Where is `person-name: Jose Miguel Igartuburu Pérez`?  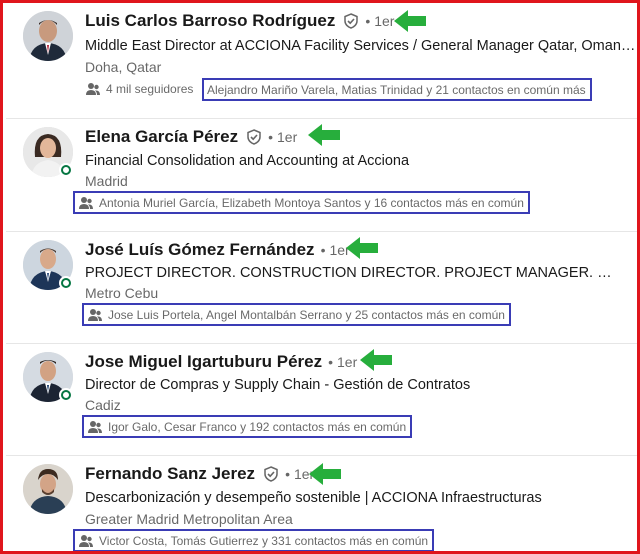 person-name: Jose Miguel Igartuburu Pérez is located at coordinates (203, 362).